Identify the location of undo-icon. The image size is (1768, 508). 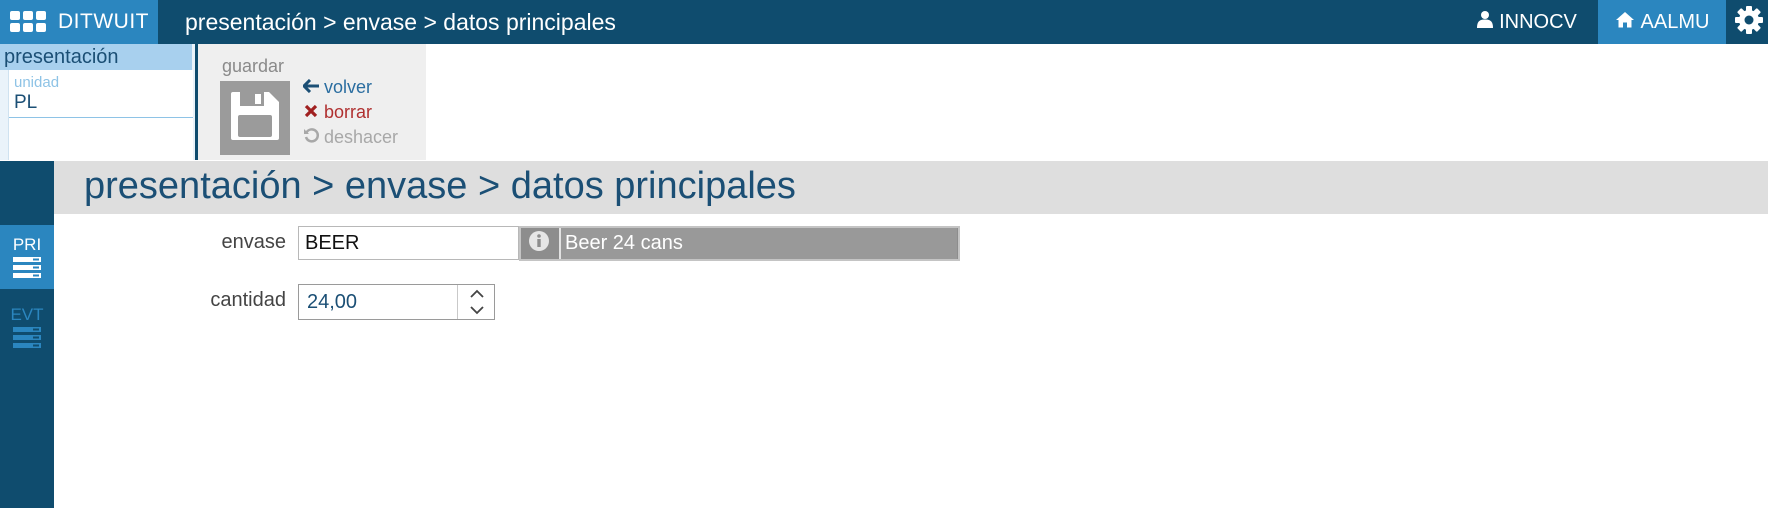
(311, 137).